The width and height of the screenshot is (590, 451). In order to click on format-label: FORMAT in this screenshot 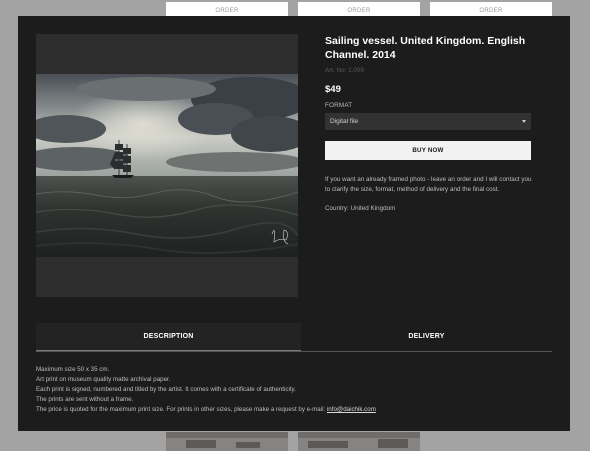, I will do `click(339, 105)`.